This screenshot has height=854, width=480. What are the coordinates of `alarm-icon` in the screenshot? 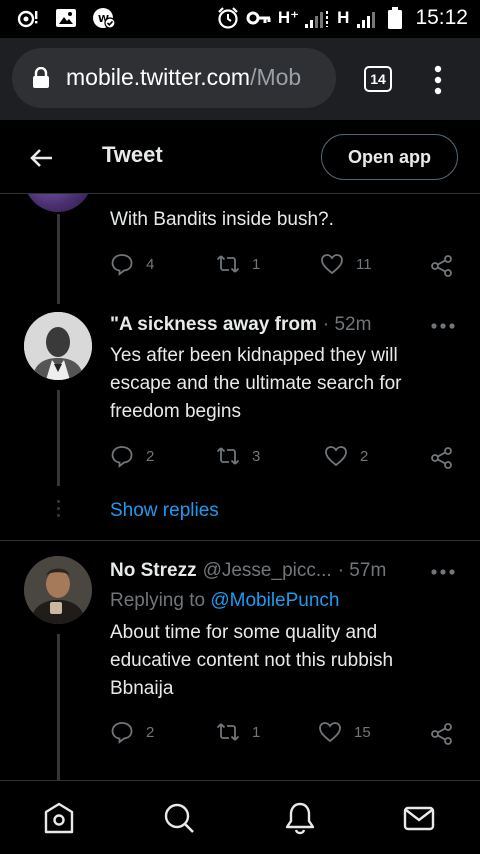 It's located at (228, 18).